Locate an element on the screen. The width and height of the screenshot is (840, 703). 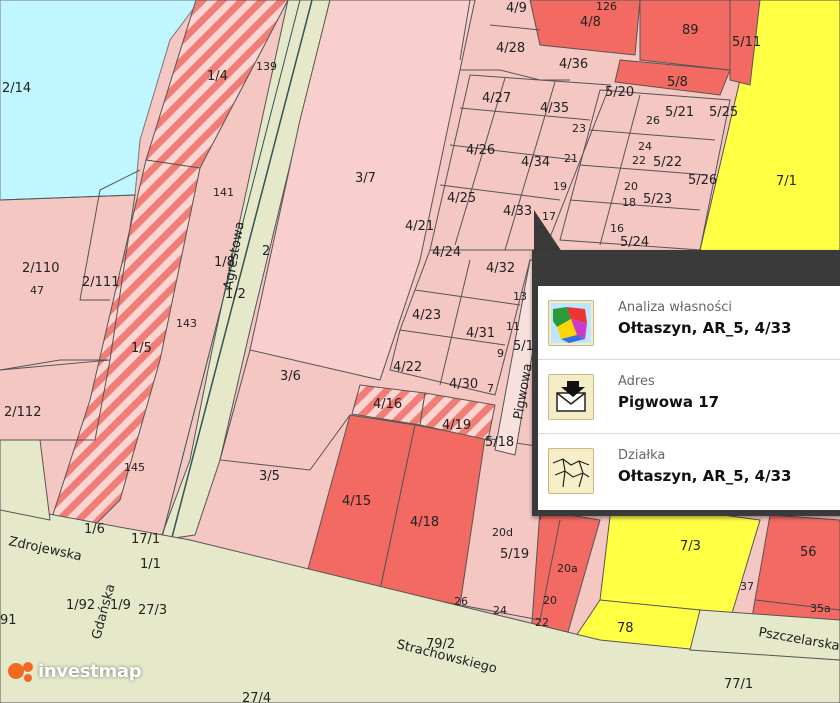
svg-text: 4/27 is located at coordinates (496, 98).